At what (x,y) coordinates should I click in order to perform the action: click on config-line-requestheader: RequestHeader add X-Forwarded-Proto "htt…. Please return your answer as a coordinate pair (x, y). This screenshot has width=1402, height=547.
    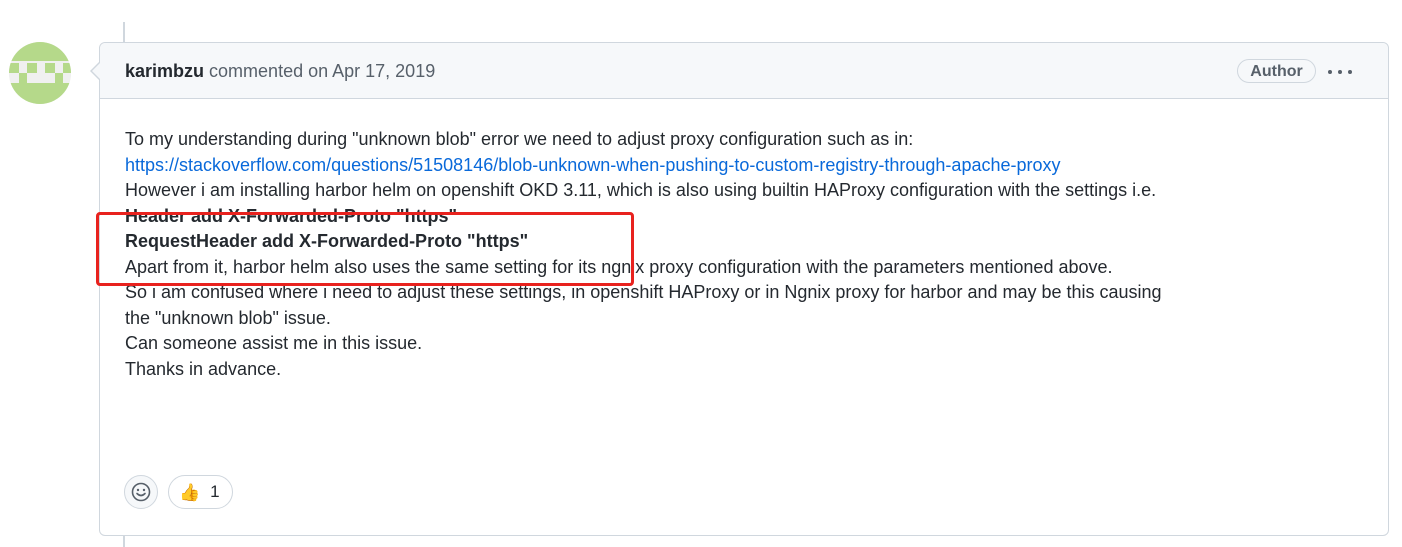
    Looking at the image, I should click on (327, 241).